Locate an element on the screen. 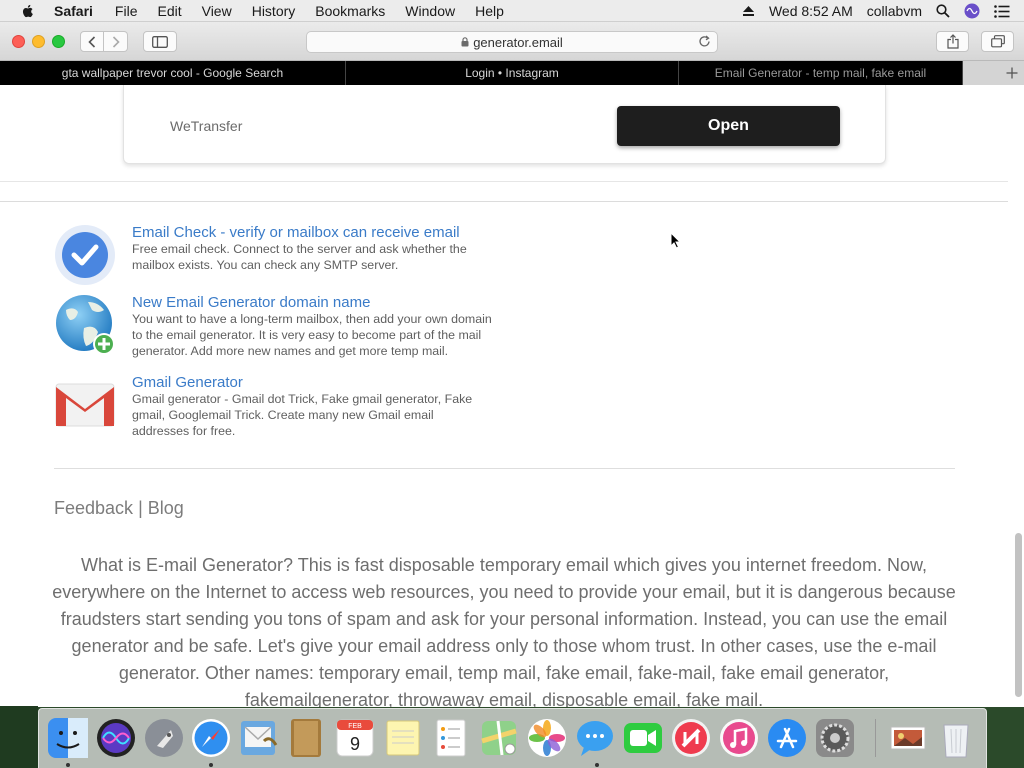 The width and height of the screenshot is (1024, 768). apple-menu-icon is located at coordinates (28, 11).